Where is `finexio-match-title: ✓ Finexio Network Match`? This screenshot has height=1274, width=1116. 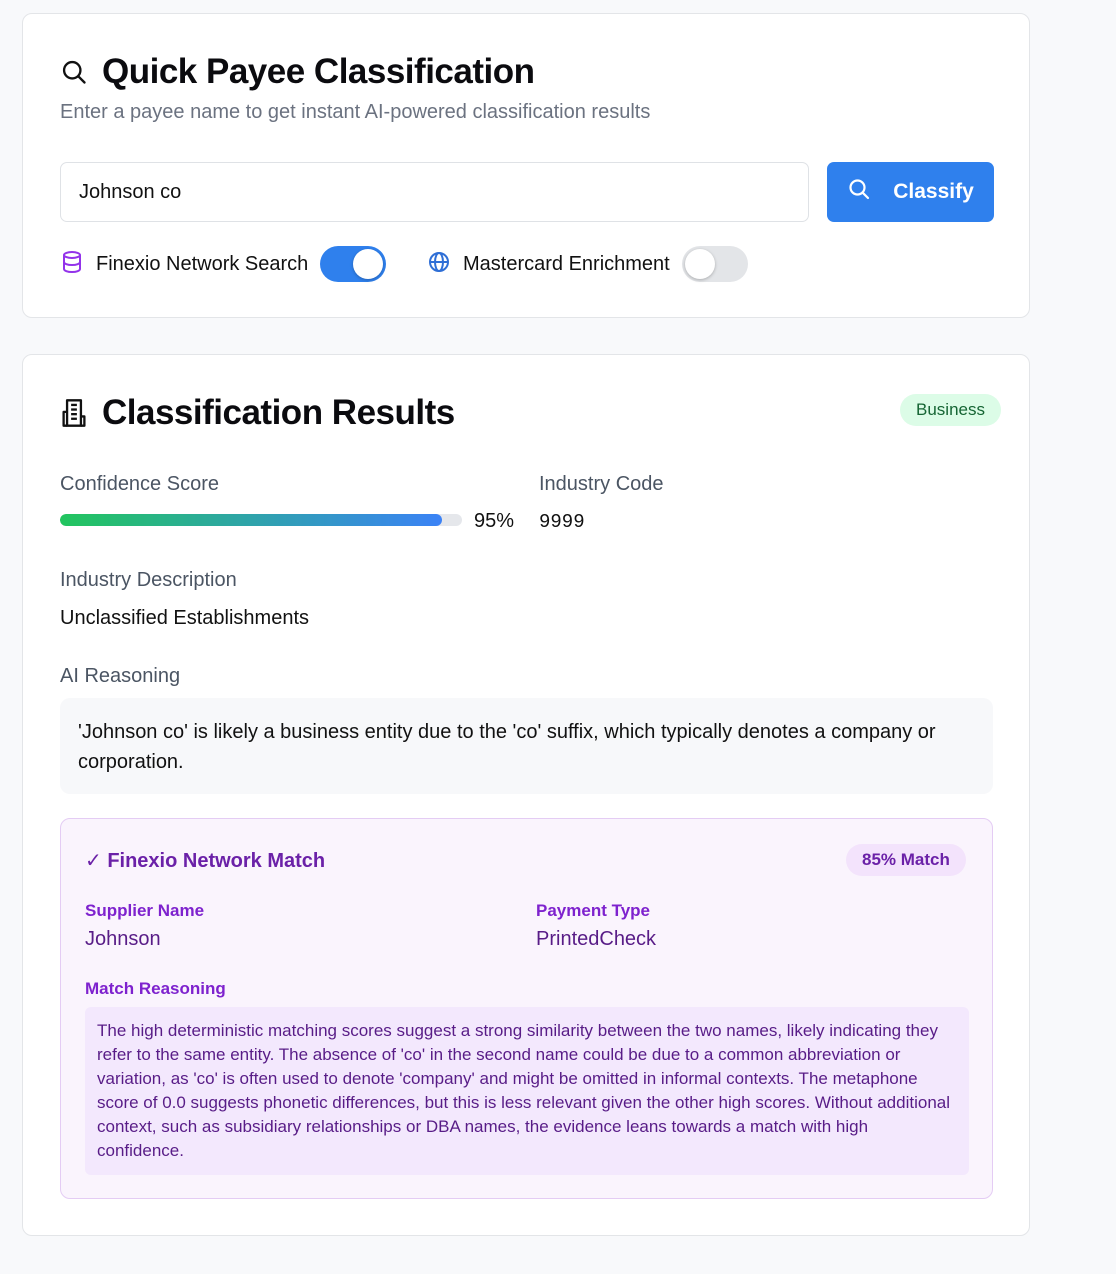 finexio-match-title: ✓ Finexio Network Match is located at coordinates (205, 861).